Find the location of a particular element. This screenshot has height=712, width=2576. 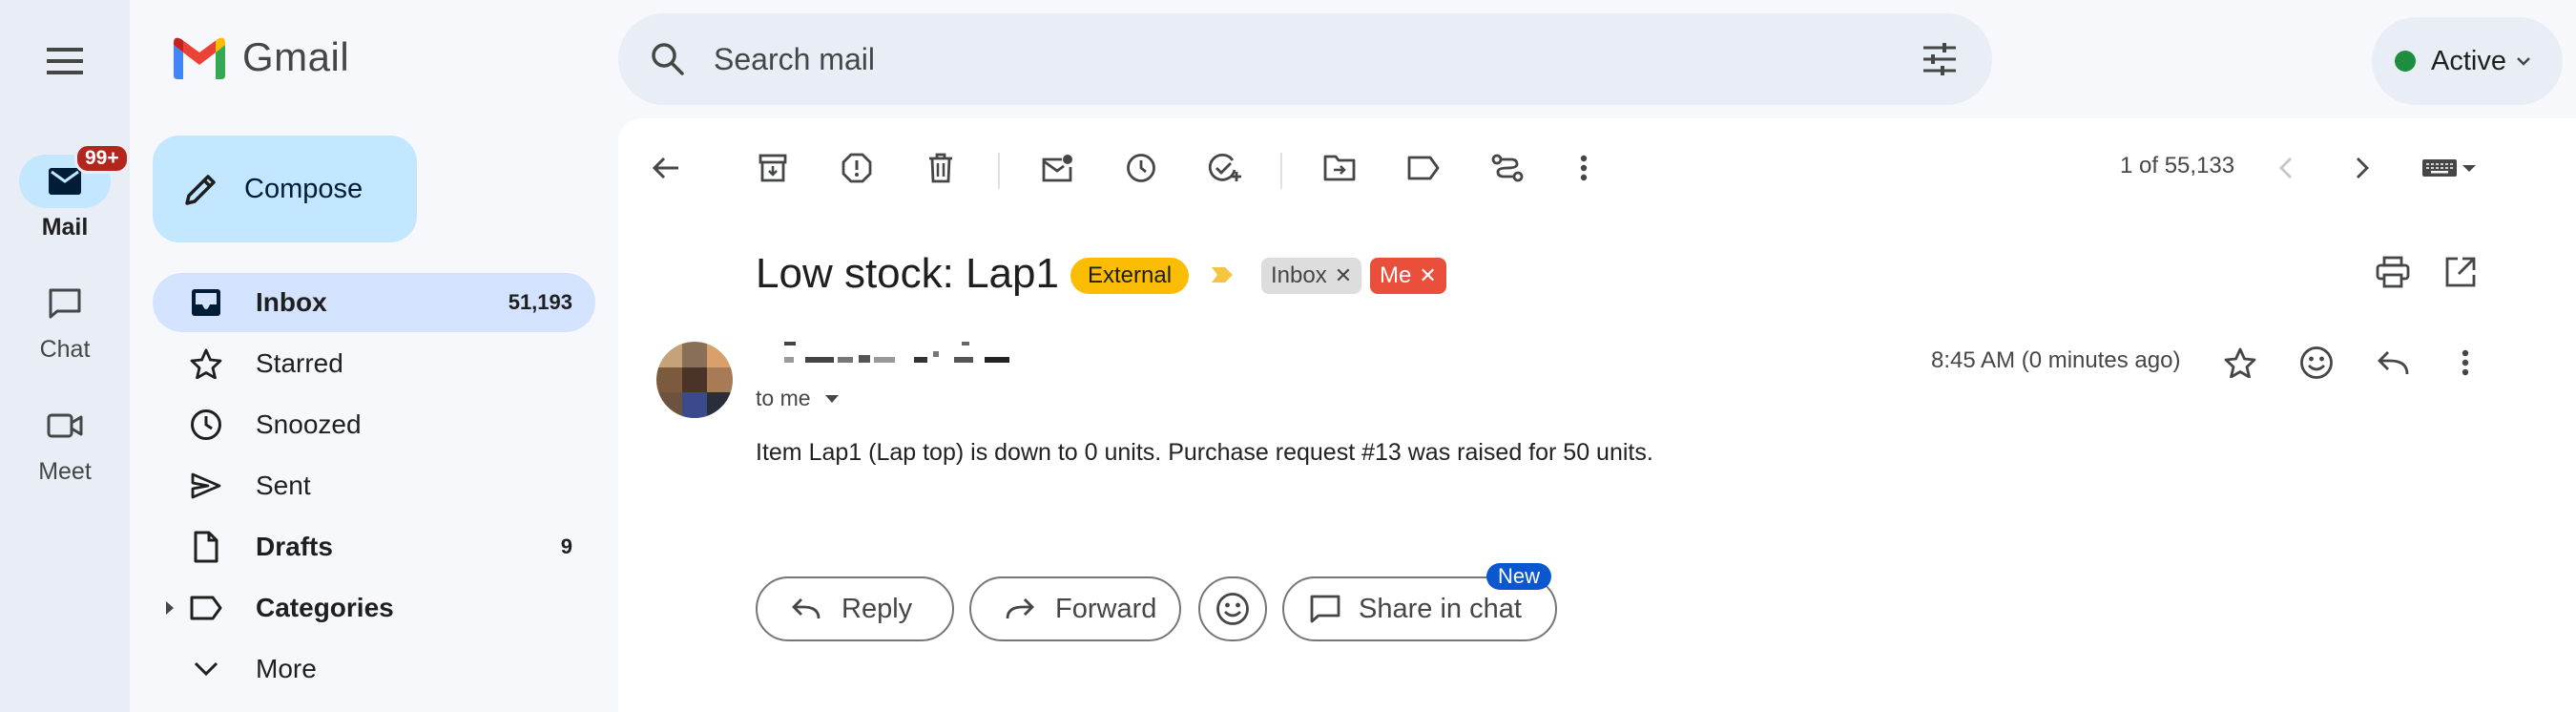

inbox-label-chip: Inbox ✕ is located at coordinates (1311, 276).